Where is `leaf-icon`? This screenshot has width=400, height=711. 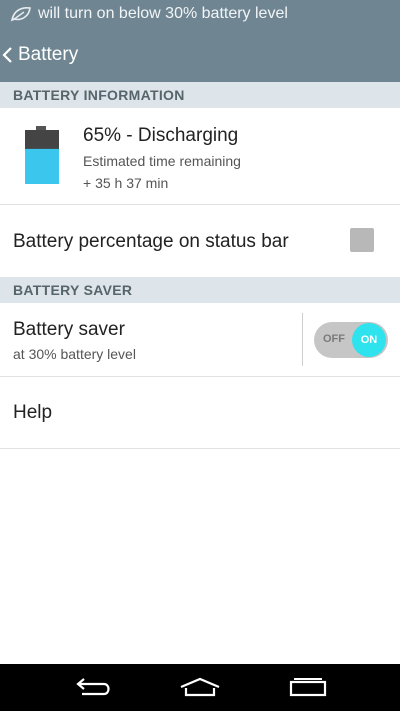
leaf-icon is located at coordinates (21, 14).